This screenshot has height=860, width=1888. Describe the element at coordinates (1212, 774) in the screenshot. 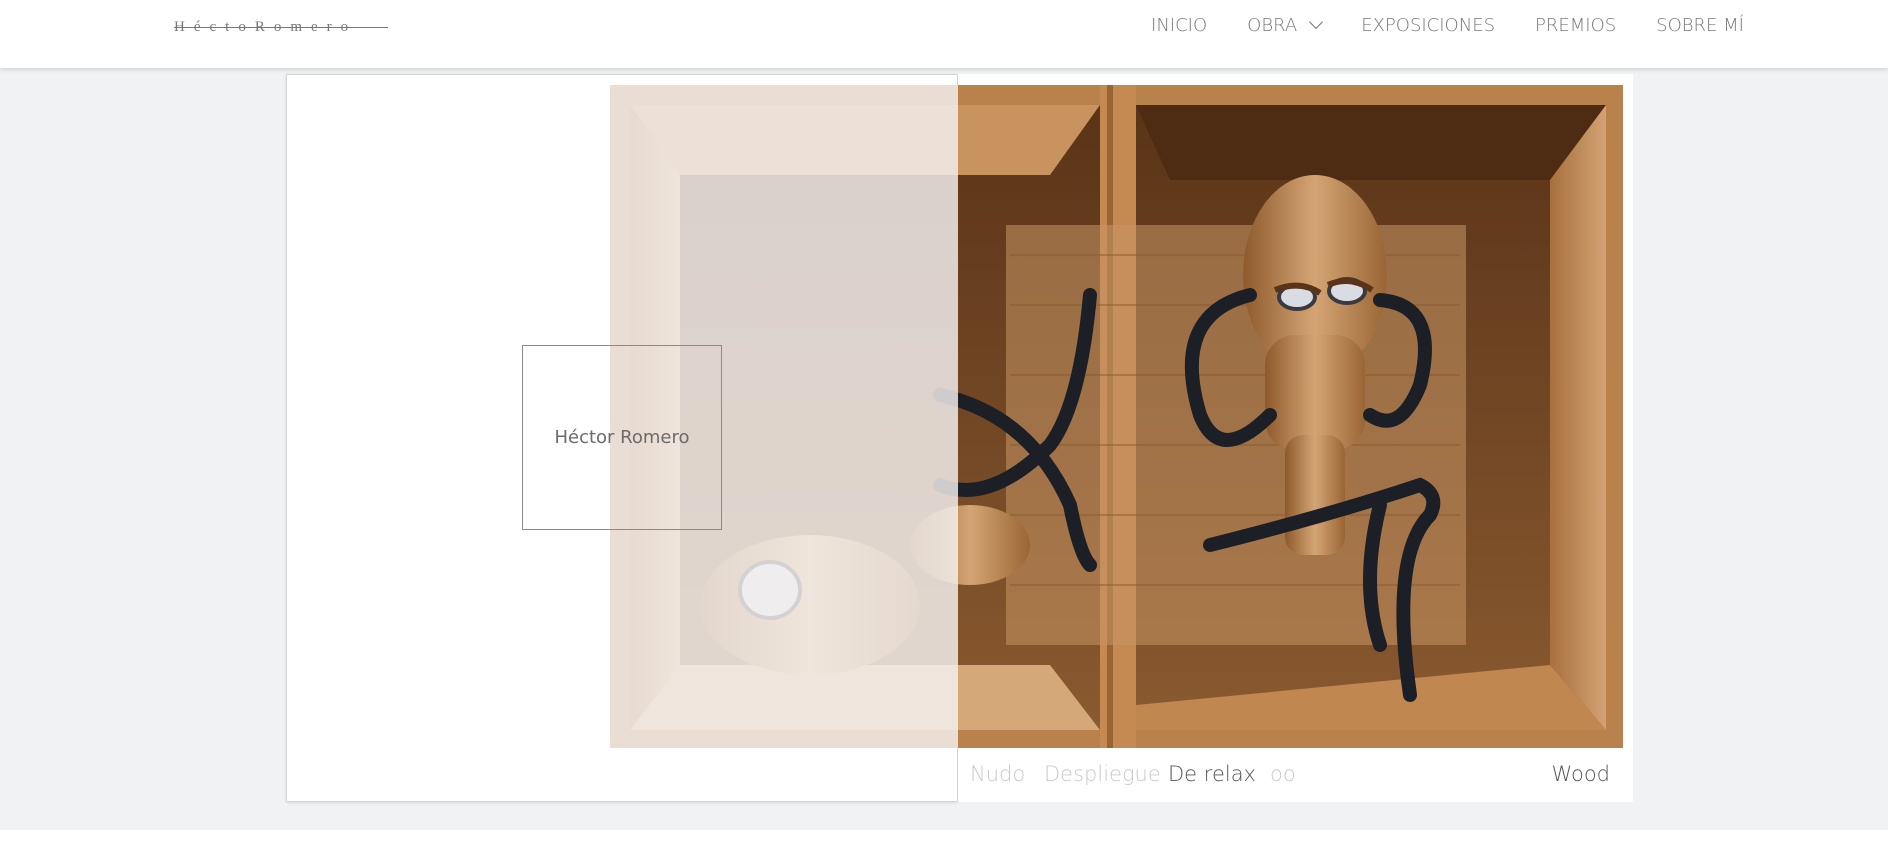

I see `caption-de-relax: De relax` at that location.